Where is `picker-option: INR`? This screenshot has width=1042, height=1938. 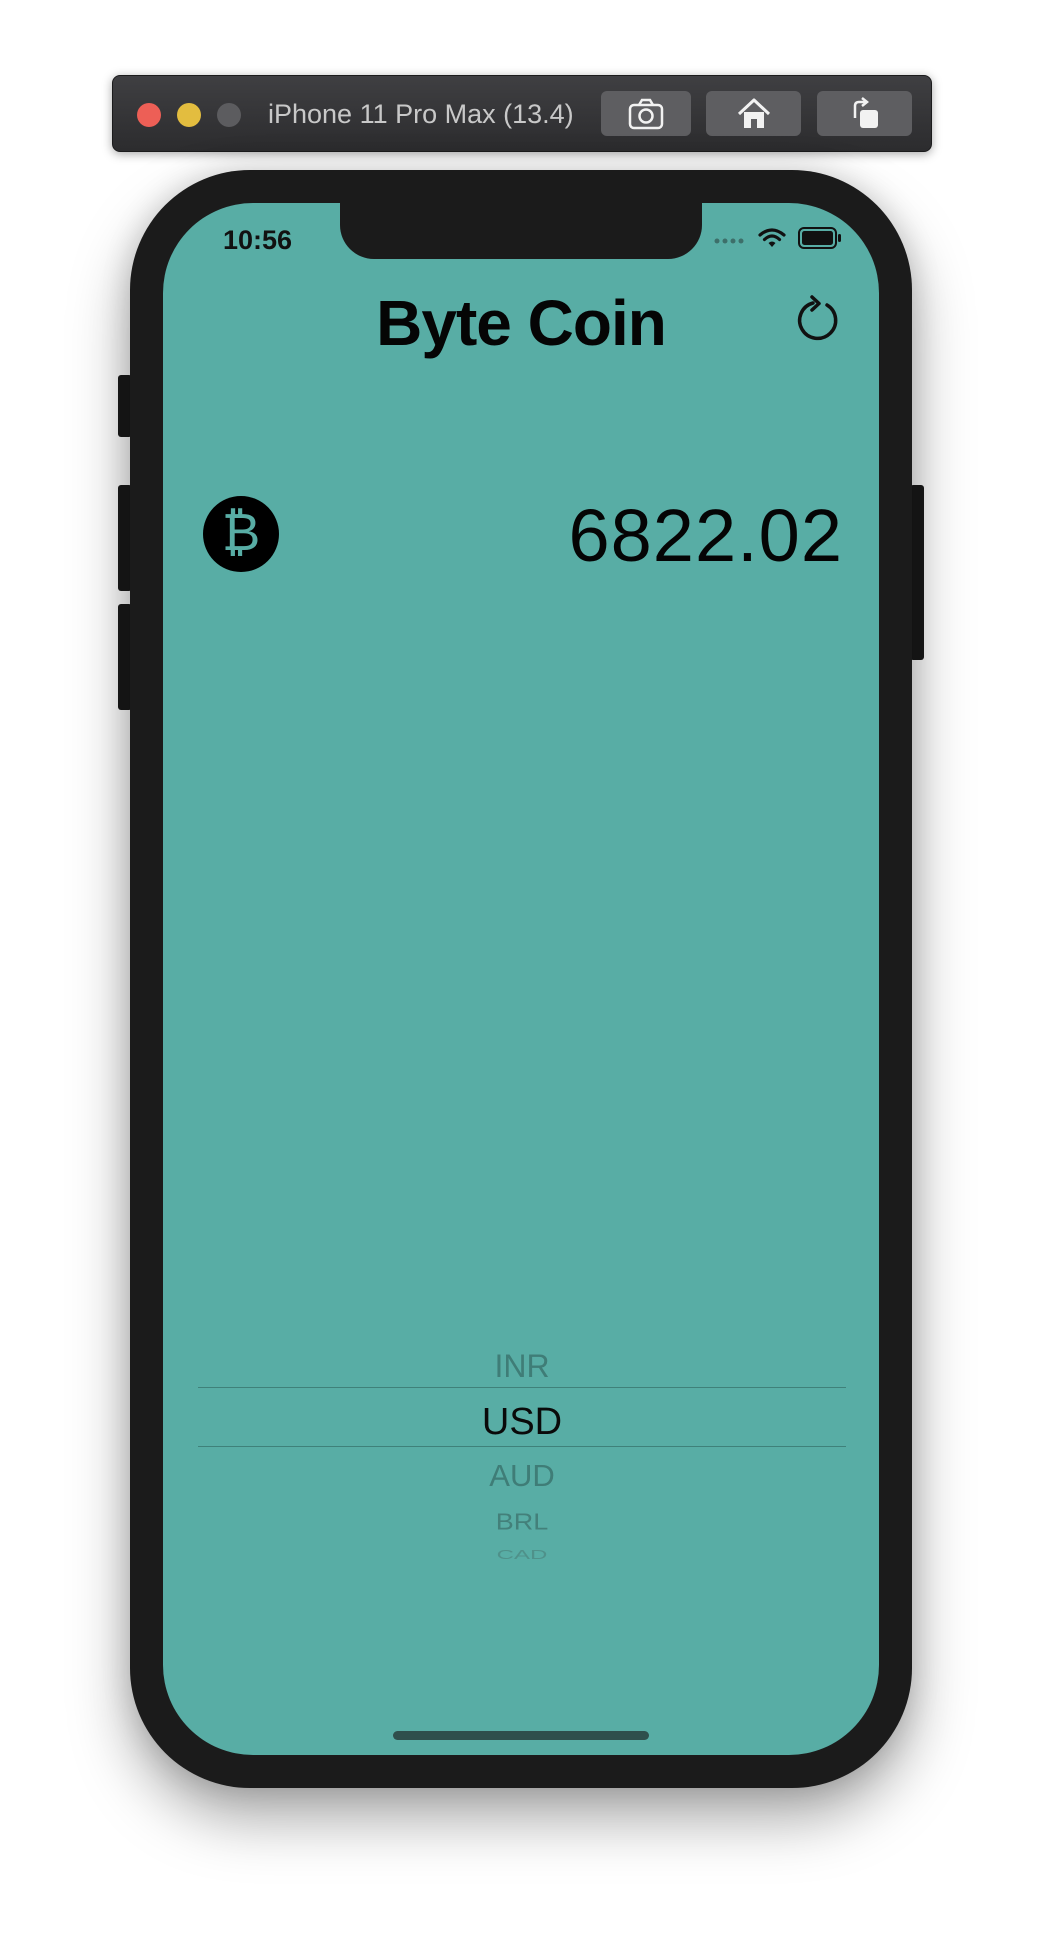
picker-option: INR is located at coordinates (522, 1366).